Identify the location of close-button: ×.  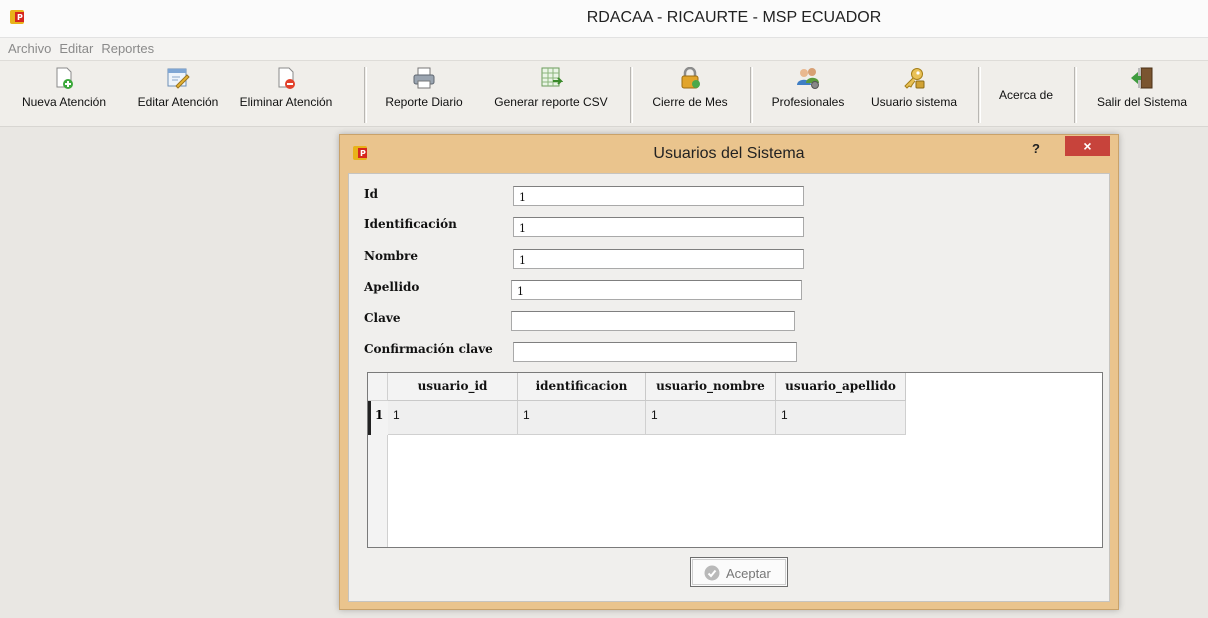
(1087, 146).